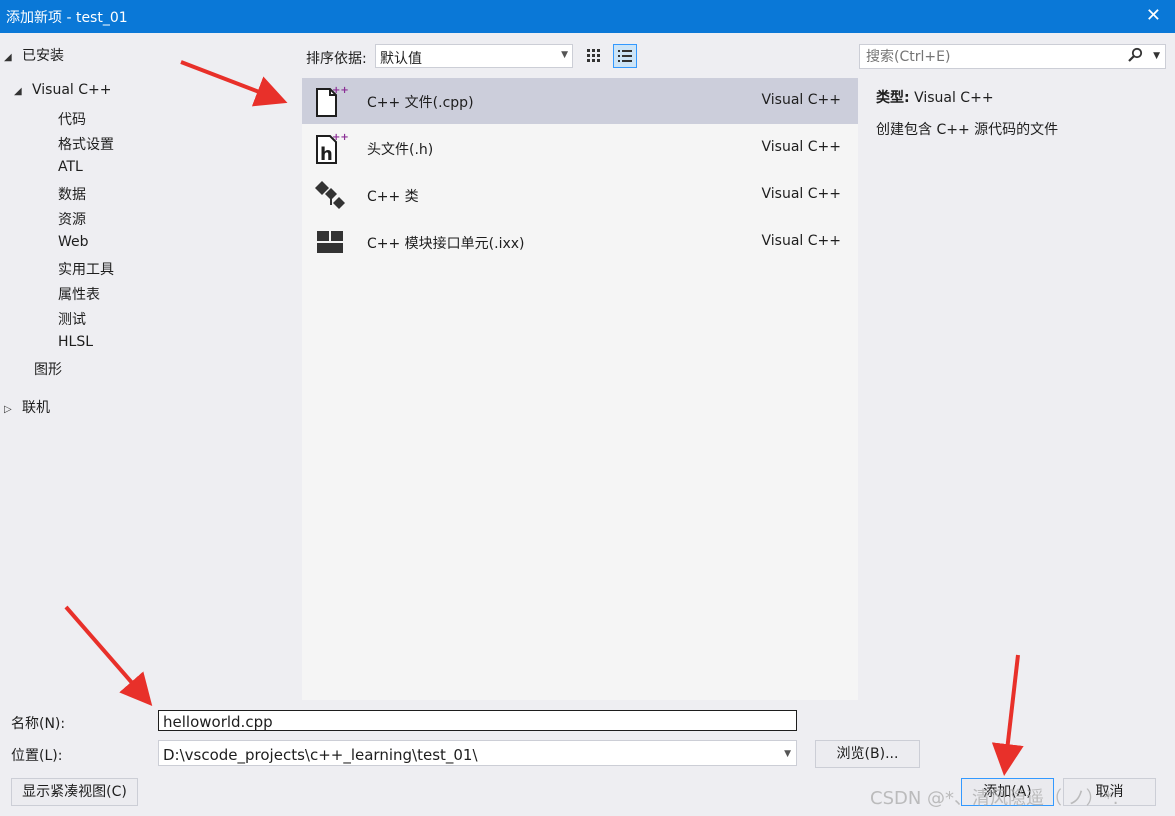  Describe the element at coordinates (13, 409) in the screenshot. I see `collapsed-triangle-icon: ▷` at that location.